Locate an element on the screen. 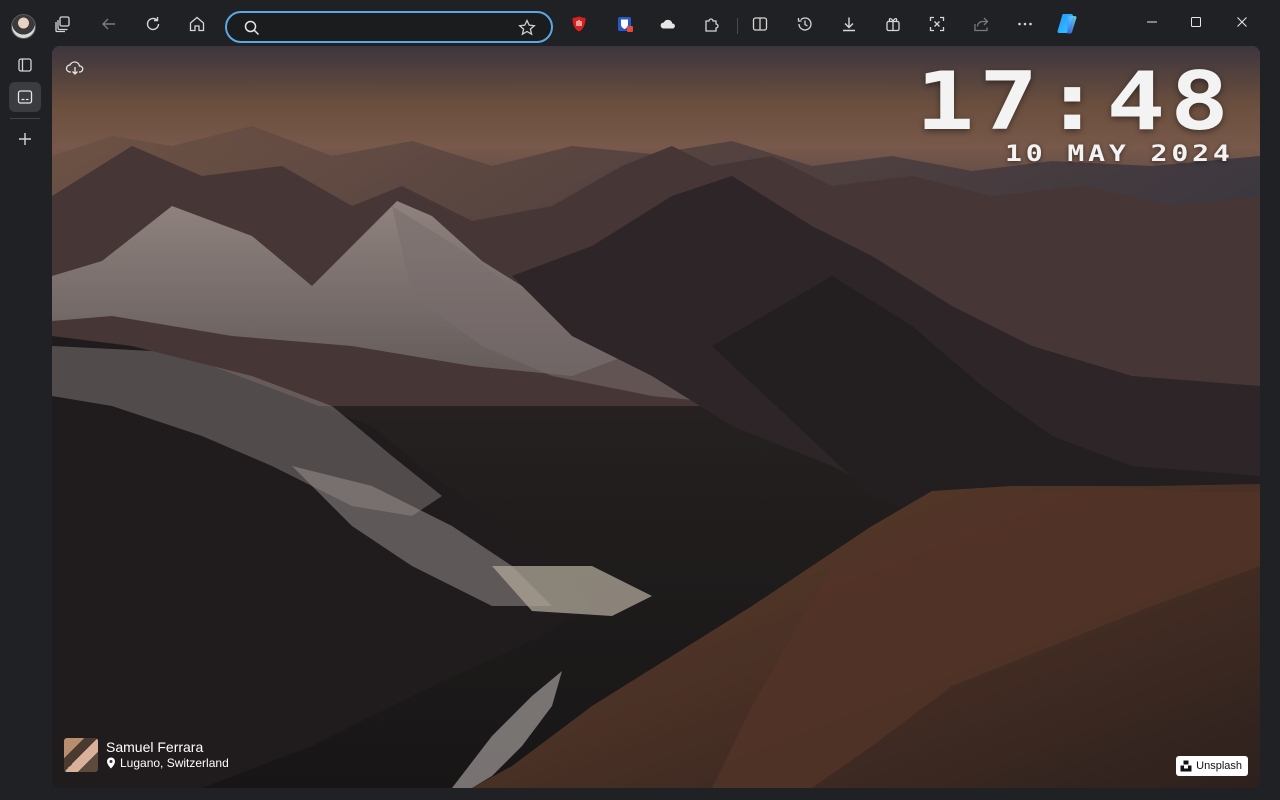 The image size is (1280, 800). toolbar-separator is located at coordinates (737, 26).